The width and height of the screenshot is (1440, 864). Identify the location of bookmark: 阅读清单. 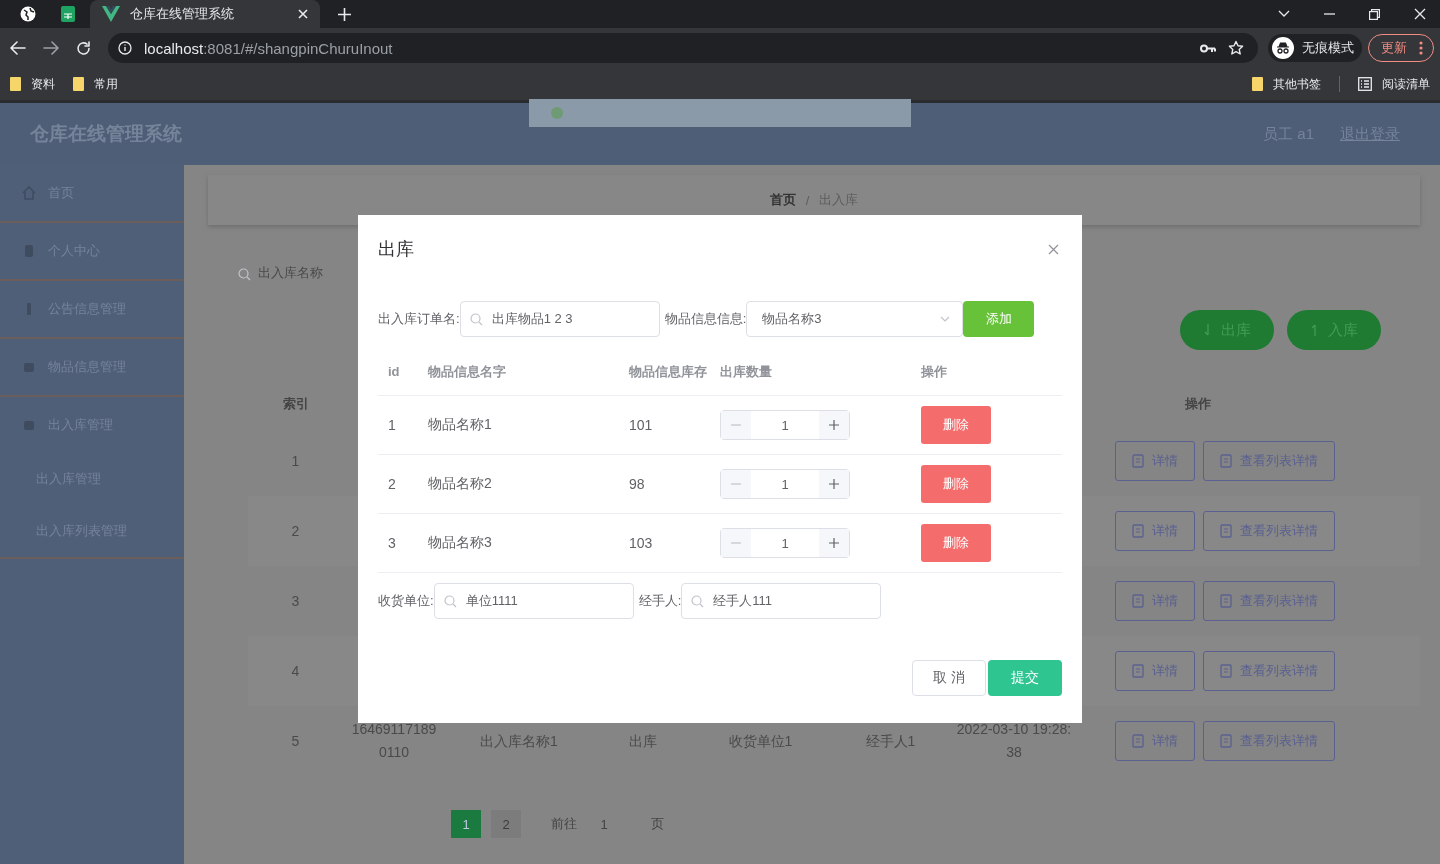
(1394, 84).